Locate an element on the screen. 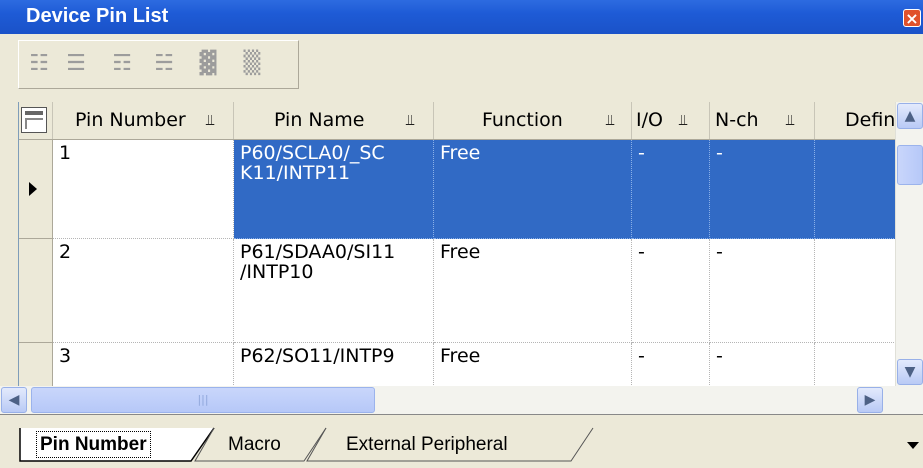 The height and width of the screenshot is (468, 923). toolbar-icon-5: ▓ is located at coordinates (208, 64).